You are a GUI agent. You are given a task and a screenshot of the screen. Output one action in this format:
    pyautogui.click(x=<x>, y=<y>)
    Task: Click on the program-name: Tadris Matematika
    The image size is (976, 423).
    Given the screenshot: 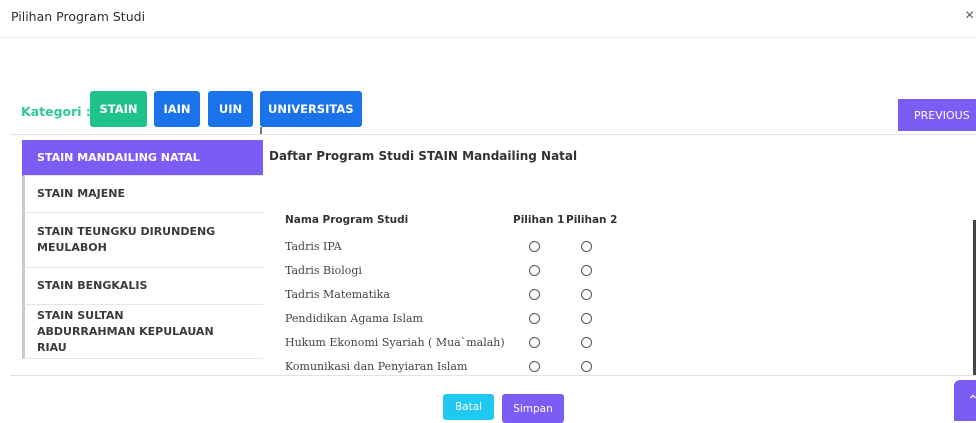 What is the action you would take?
    pyautogui.click(x=337, y=294)
    